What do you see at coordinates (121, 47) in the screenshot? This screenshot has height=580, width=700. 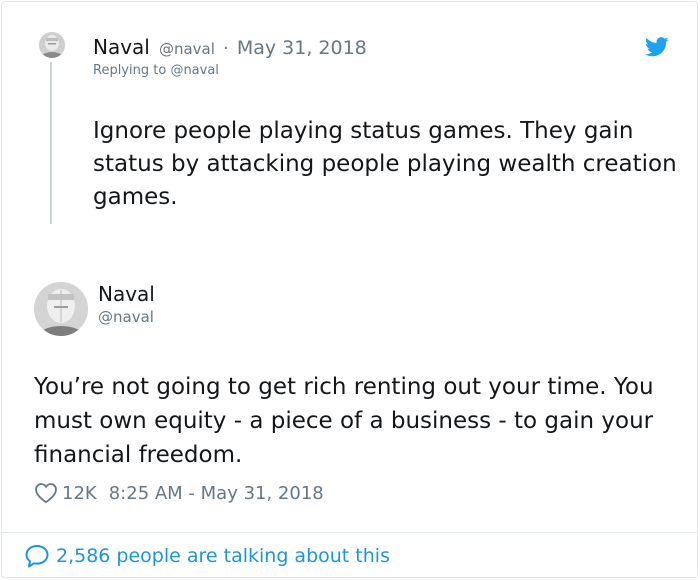 I see `parent-author-name: Naval` at bounding box center [121, 47].